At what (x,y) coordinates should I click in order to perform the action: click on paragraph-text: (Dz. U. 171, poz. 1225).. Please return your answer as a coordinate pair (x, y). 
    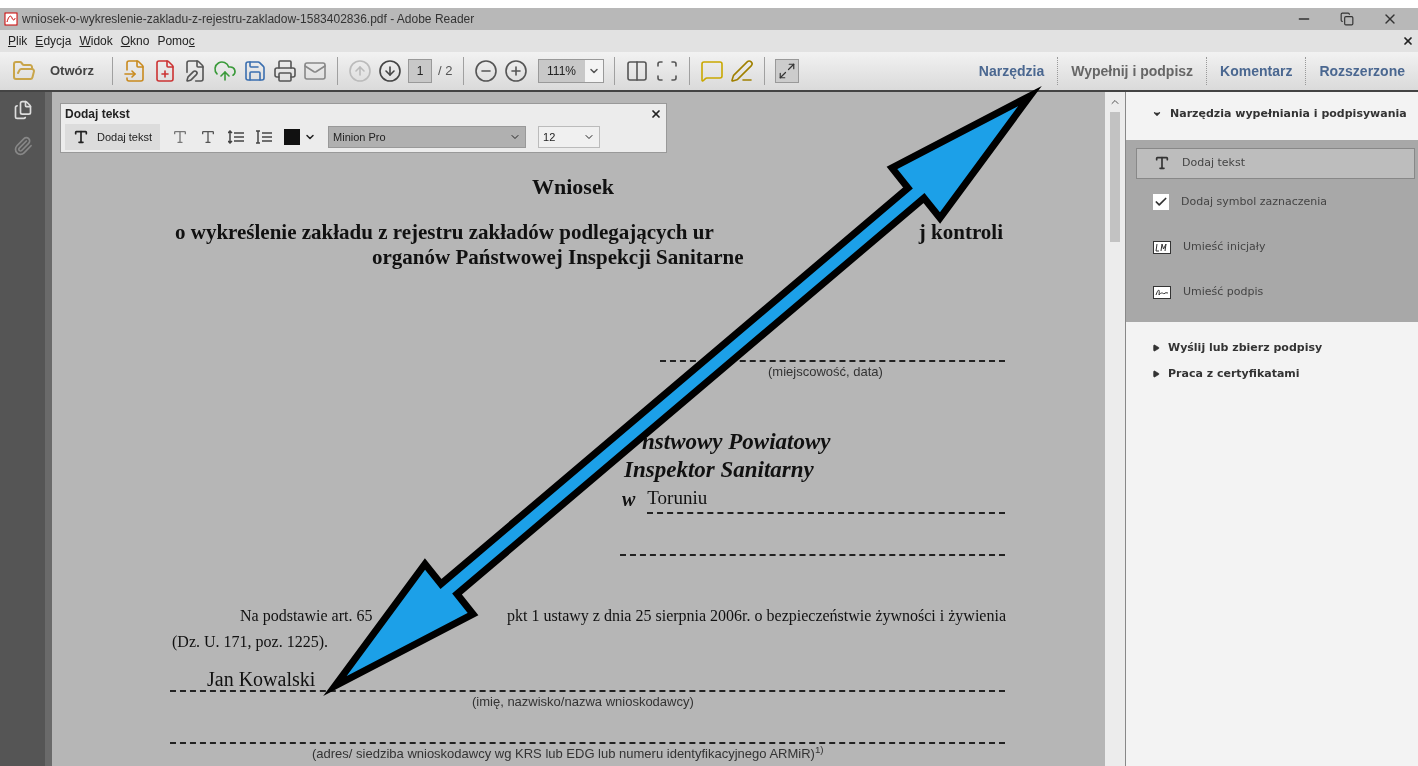
    Looking at the image, I should click on (250, 642).